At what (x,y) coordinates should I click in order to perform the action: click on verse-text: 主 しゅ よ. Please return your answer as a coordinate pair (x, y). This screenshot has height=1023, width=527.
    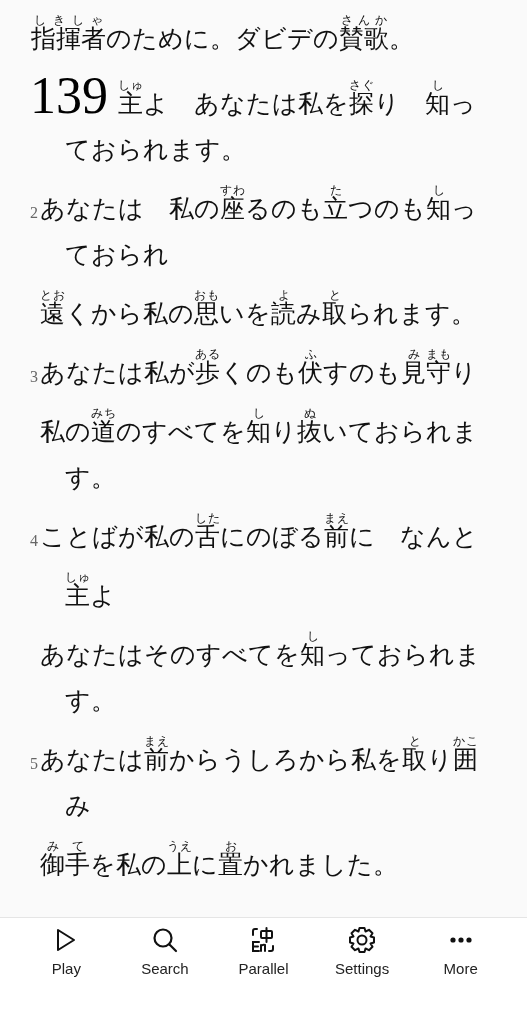
    Looking at the image, I should click on (90, 590).